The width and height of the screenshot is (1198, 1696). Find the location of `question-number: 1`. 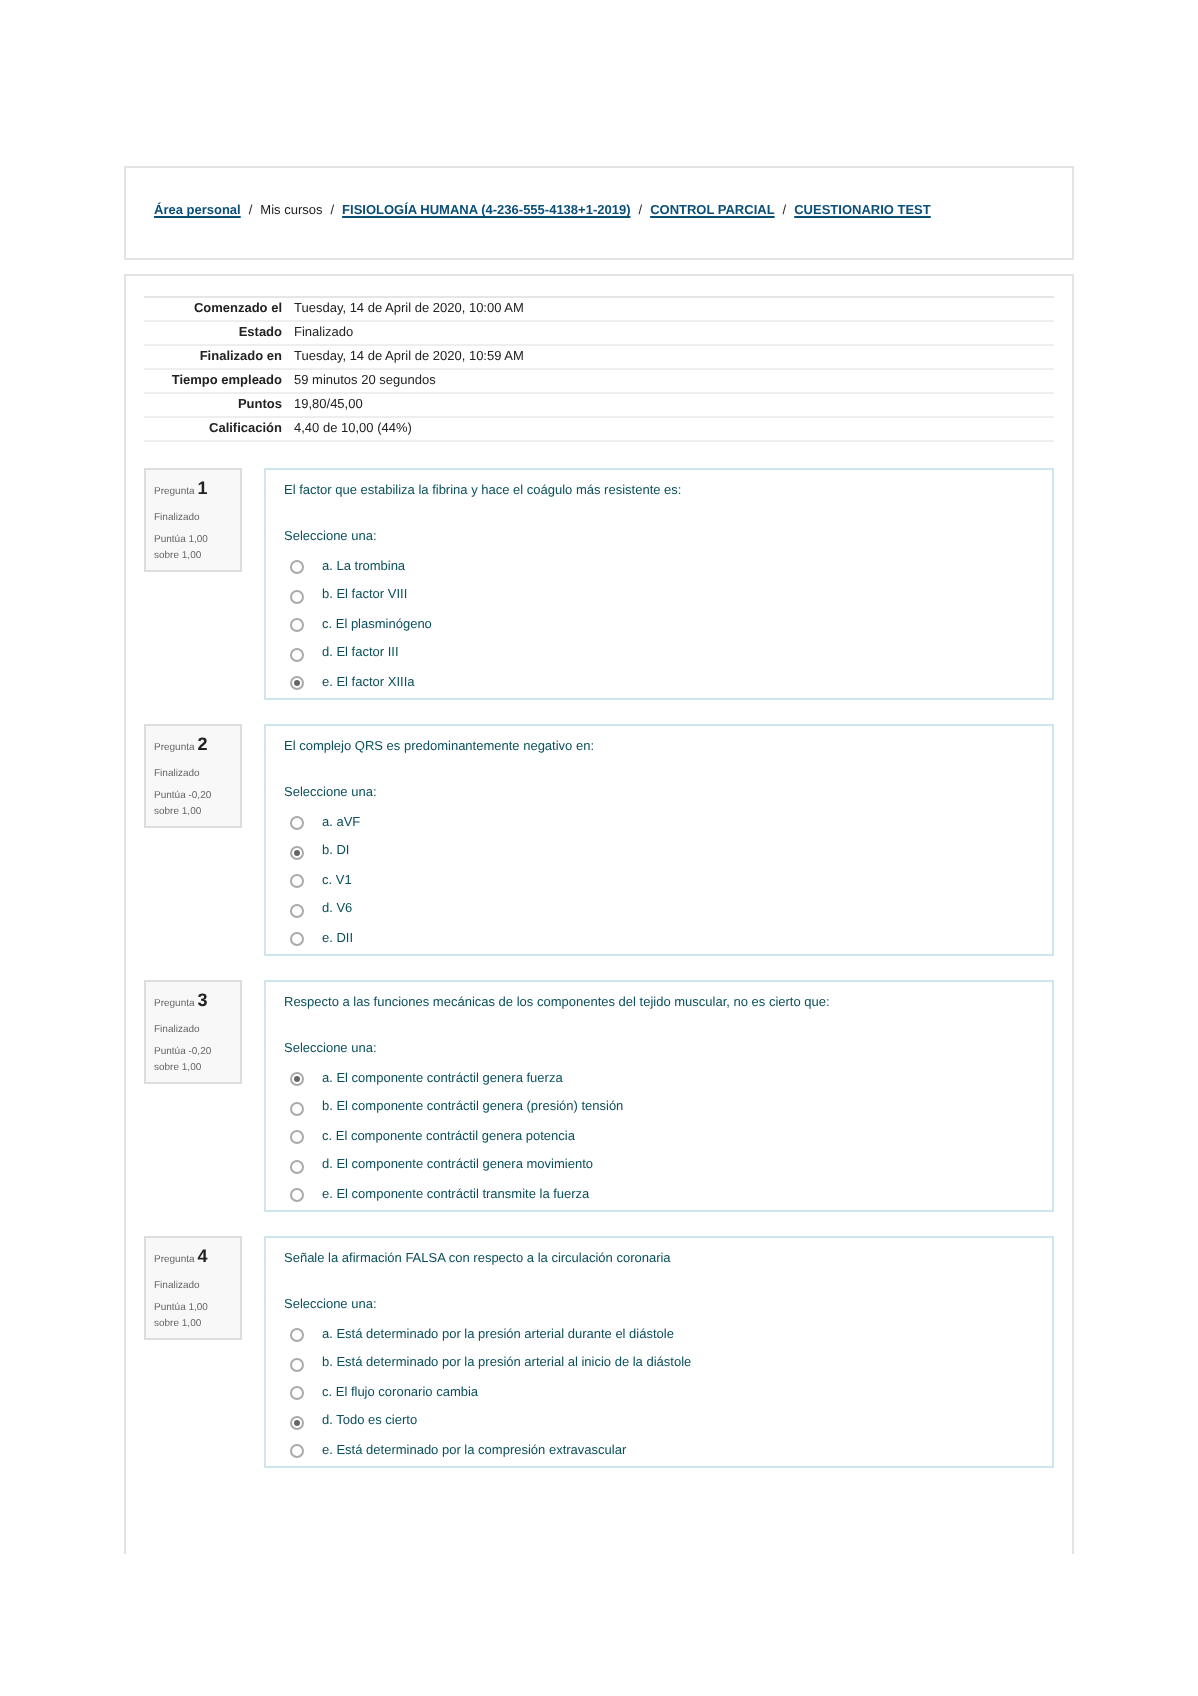

question-number: 1 is located at coordinates (202, 488).